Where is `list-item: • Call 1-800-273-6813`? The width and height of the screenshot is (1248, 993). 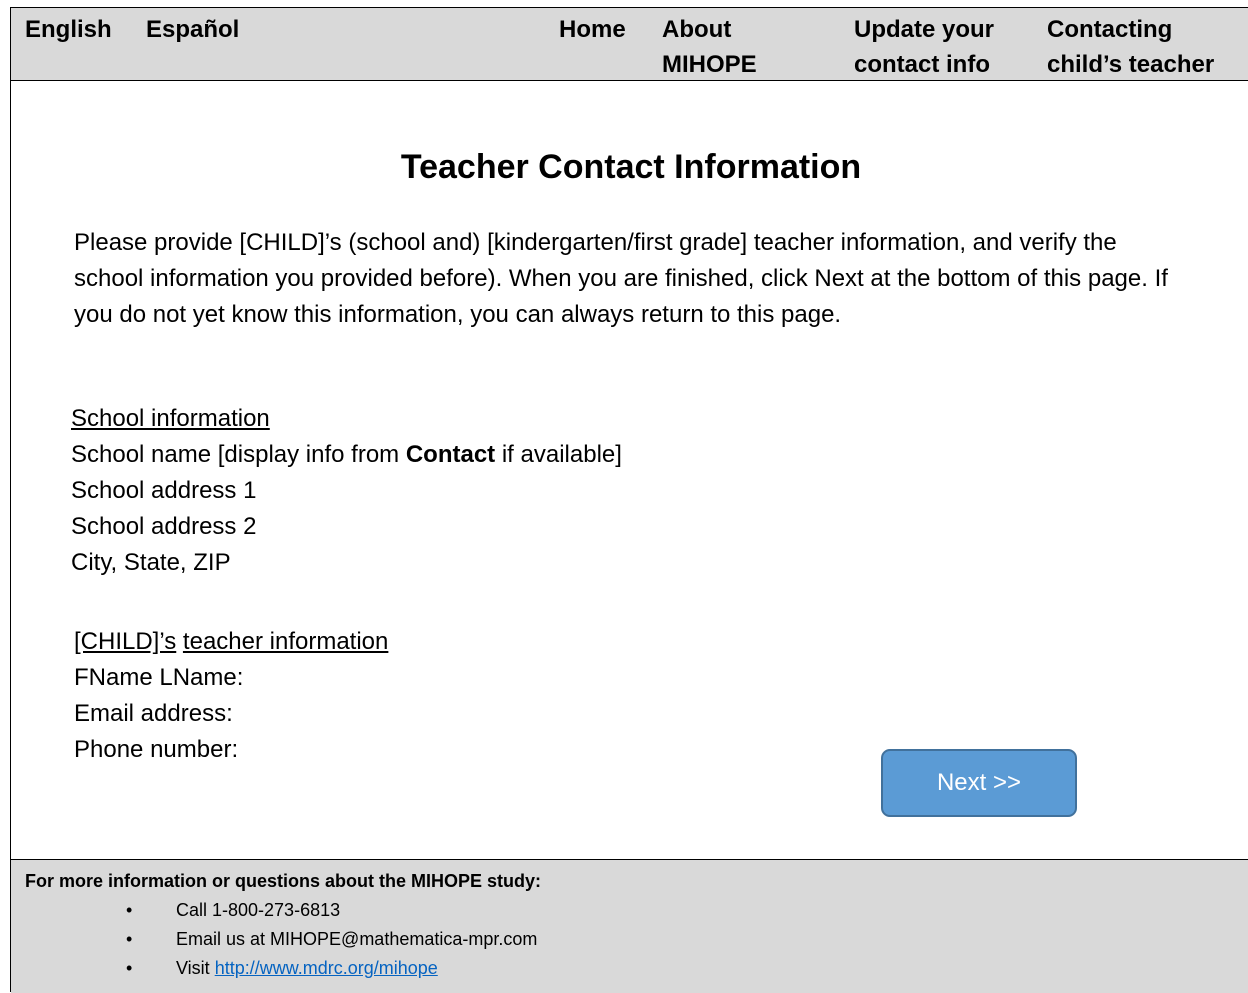
list-item: • Call 1-800-273-6813 is located at coordinates (331, 910).